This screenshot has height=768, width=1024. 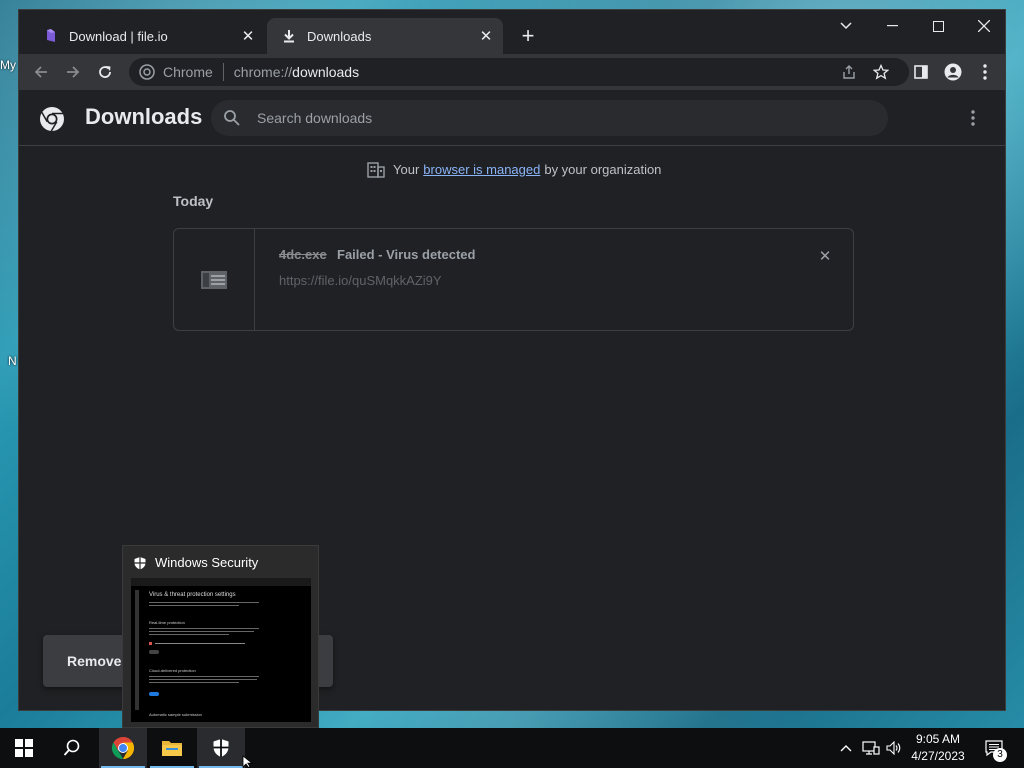 What do you see at coordinates (150, 643) in the screenshot?
I see `preview-warning-dot` at bounding box center [150, 643].